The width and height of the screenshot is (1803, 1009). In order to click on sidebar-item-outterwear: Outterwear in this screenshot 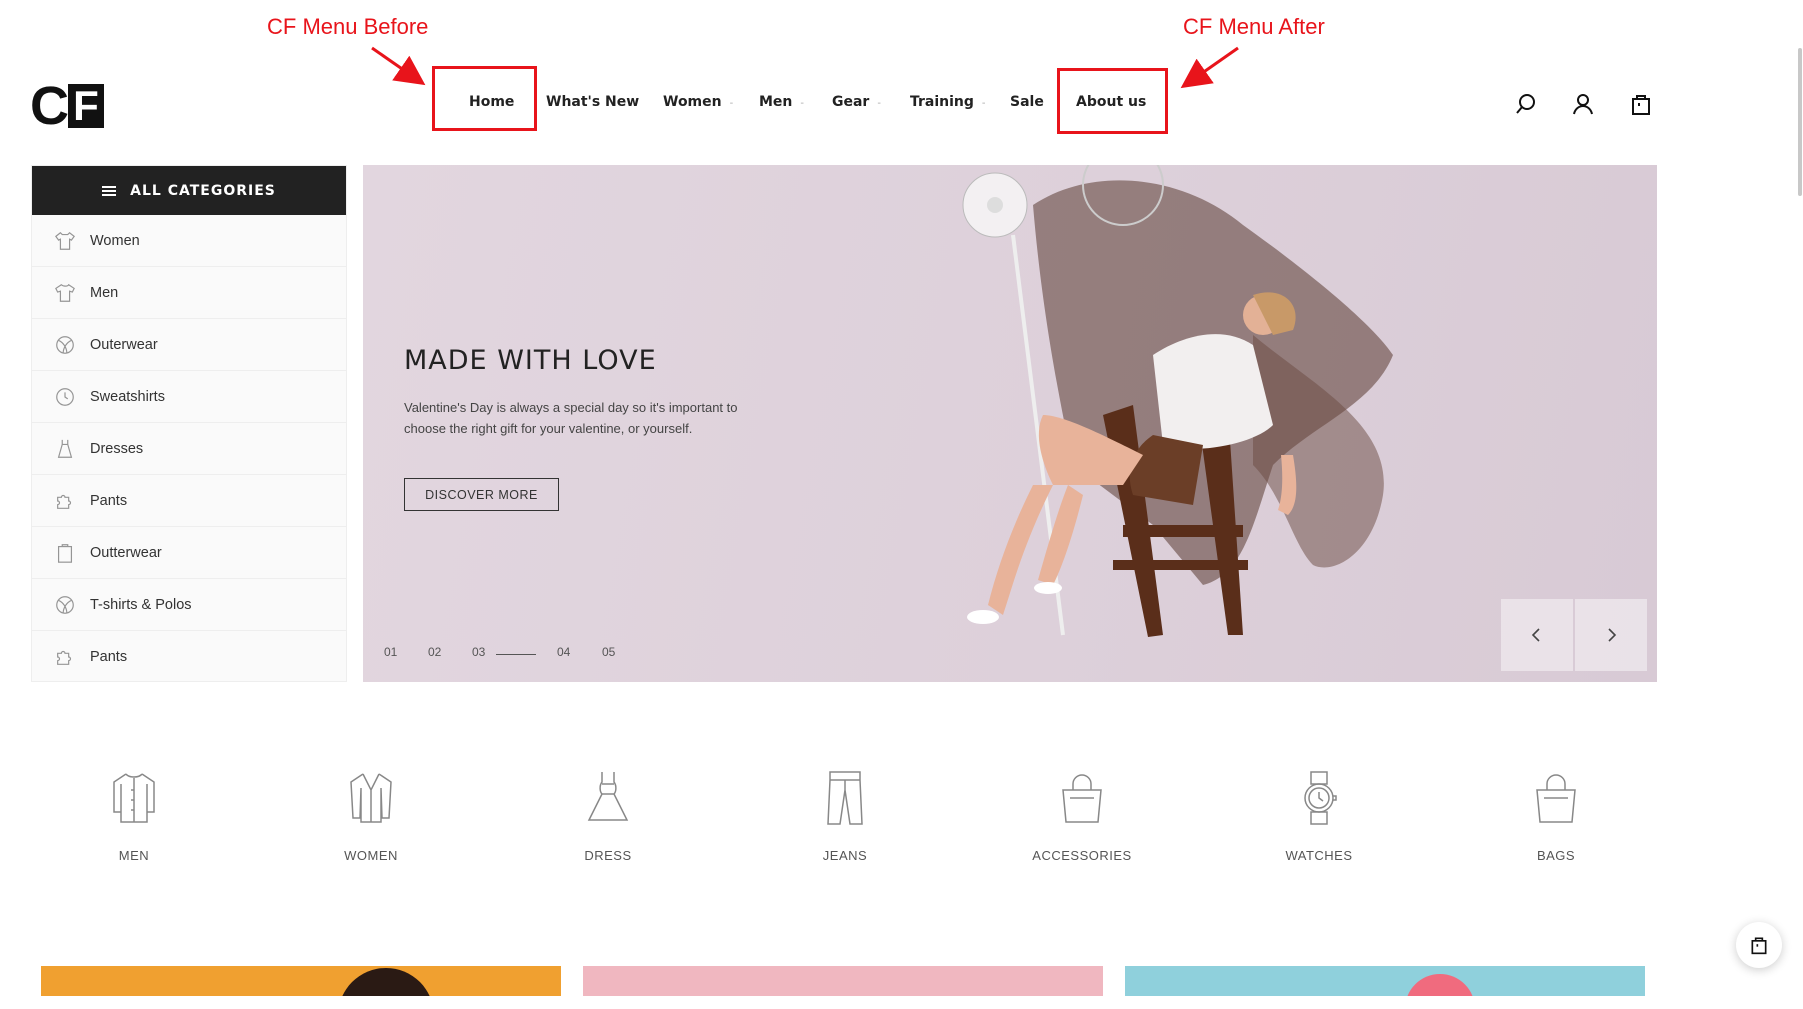, I will do `click(189, 553)`.